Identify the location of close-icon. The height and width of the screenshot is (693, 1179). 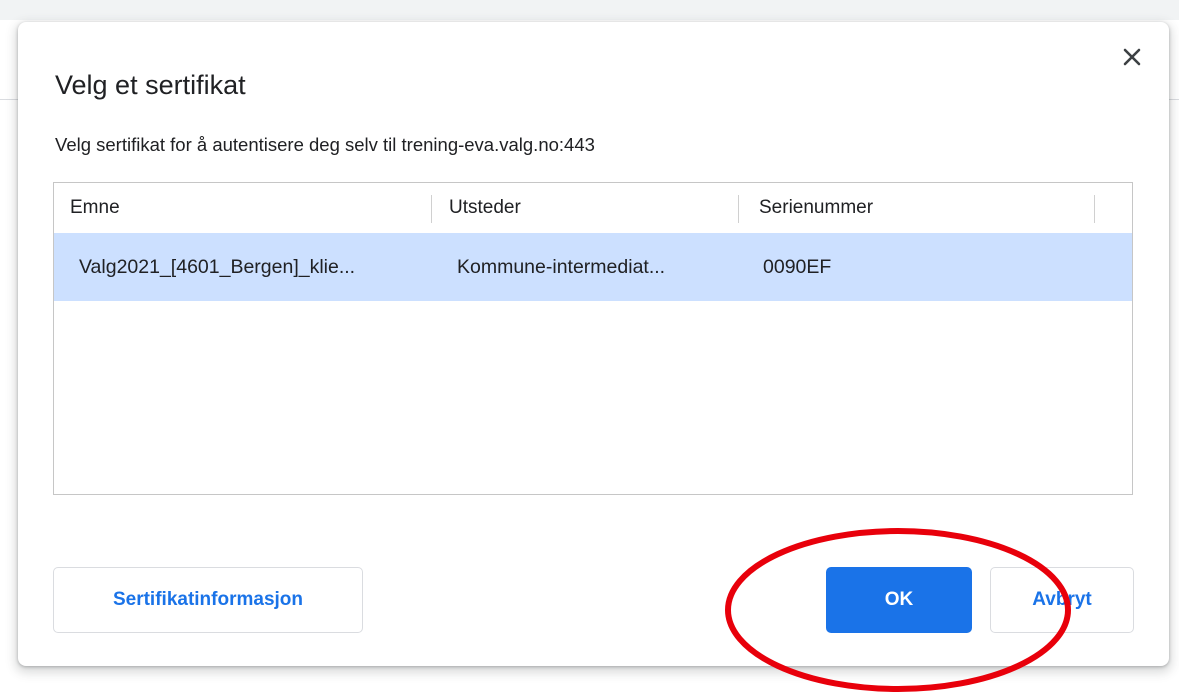
(1132, 57).